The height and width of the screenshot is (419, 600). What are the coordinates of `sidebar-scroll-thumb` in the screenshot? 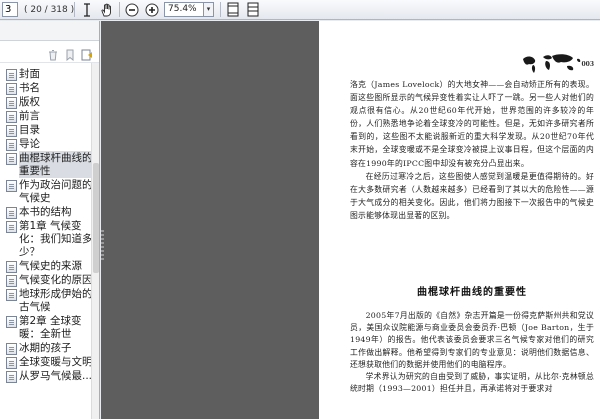 It's located at (96, 218).